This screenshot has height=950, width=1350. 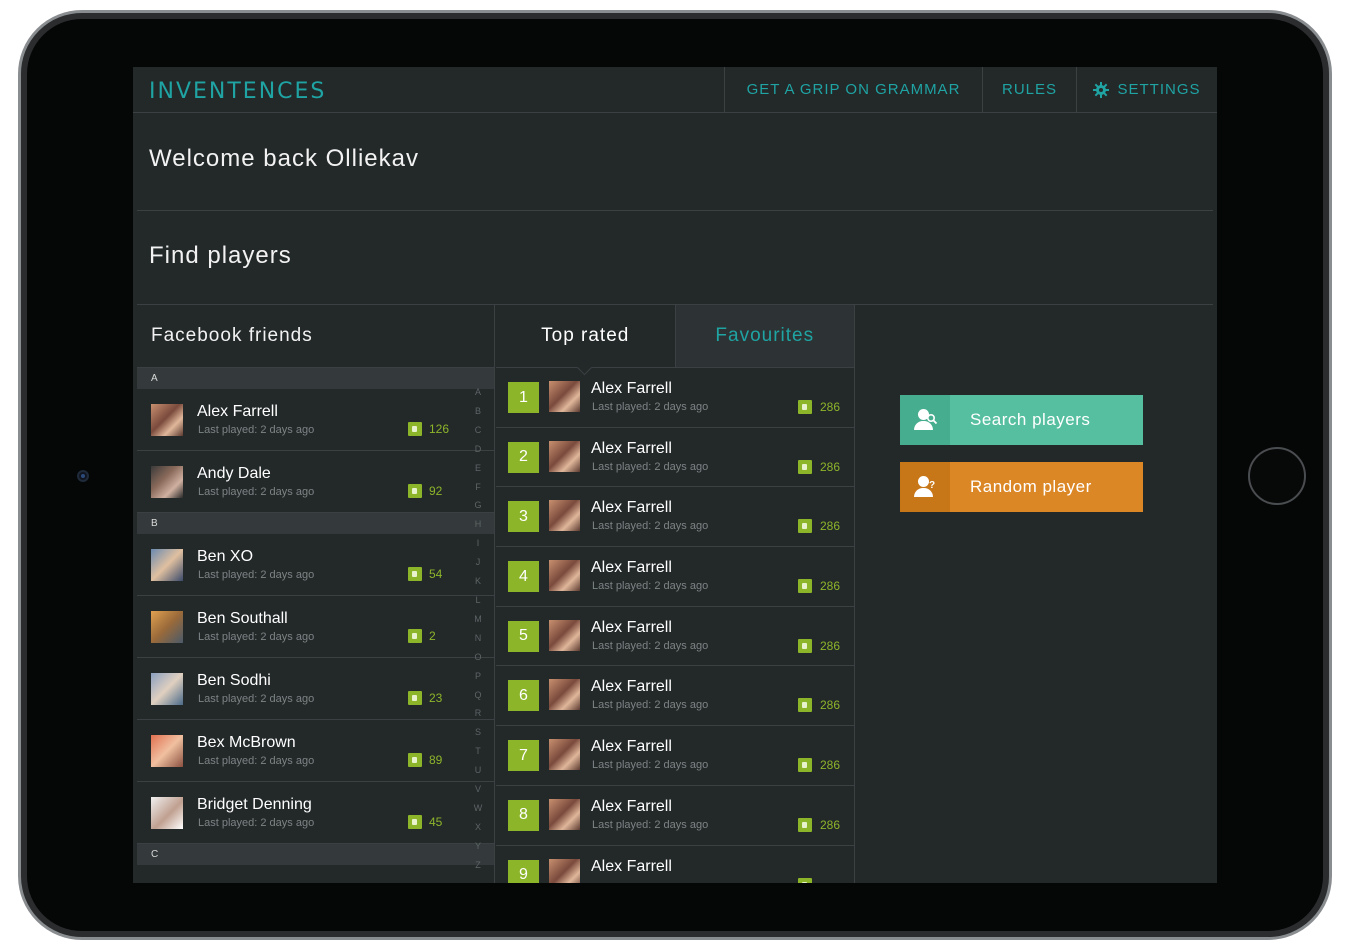 What do you see at coordinates (478, 676) in the screenshot?
I see `index-letter: P` at bounding box center [478, 676].